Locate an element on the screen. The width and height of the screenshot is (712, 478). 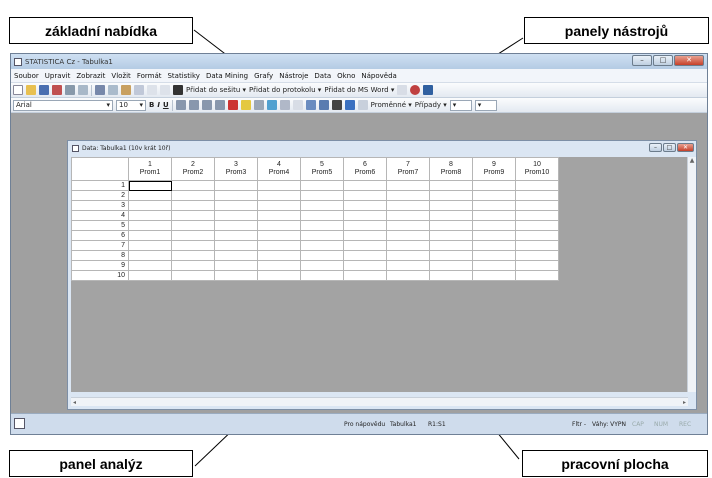
row-header: 4 is located at coordinates (100, 215).